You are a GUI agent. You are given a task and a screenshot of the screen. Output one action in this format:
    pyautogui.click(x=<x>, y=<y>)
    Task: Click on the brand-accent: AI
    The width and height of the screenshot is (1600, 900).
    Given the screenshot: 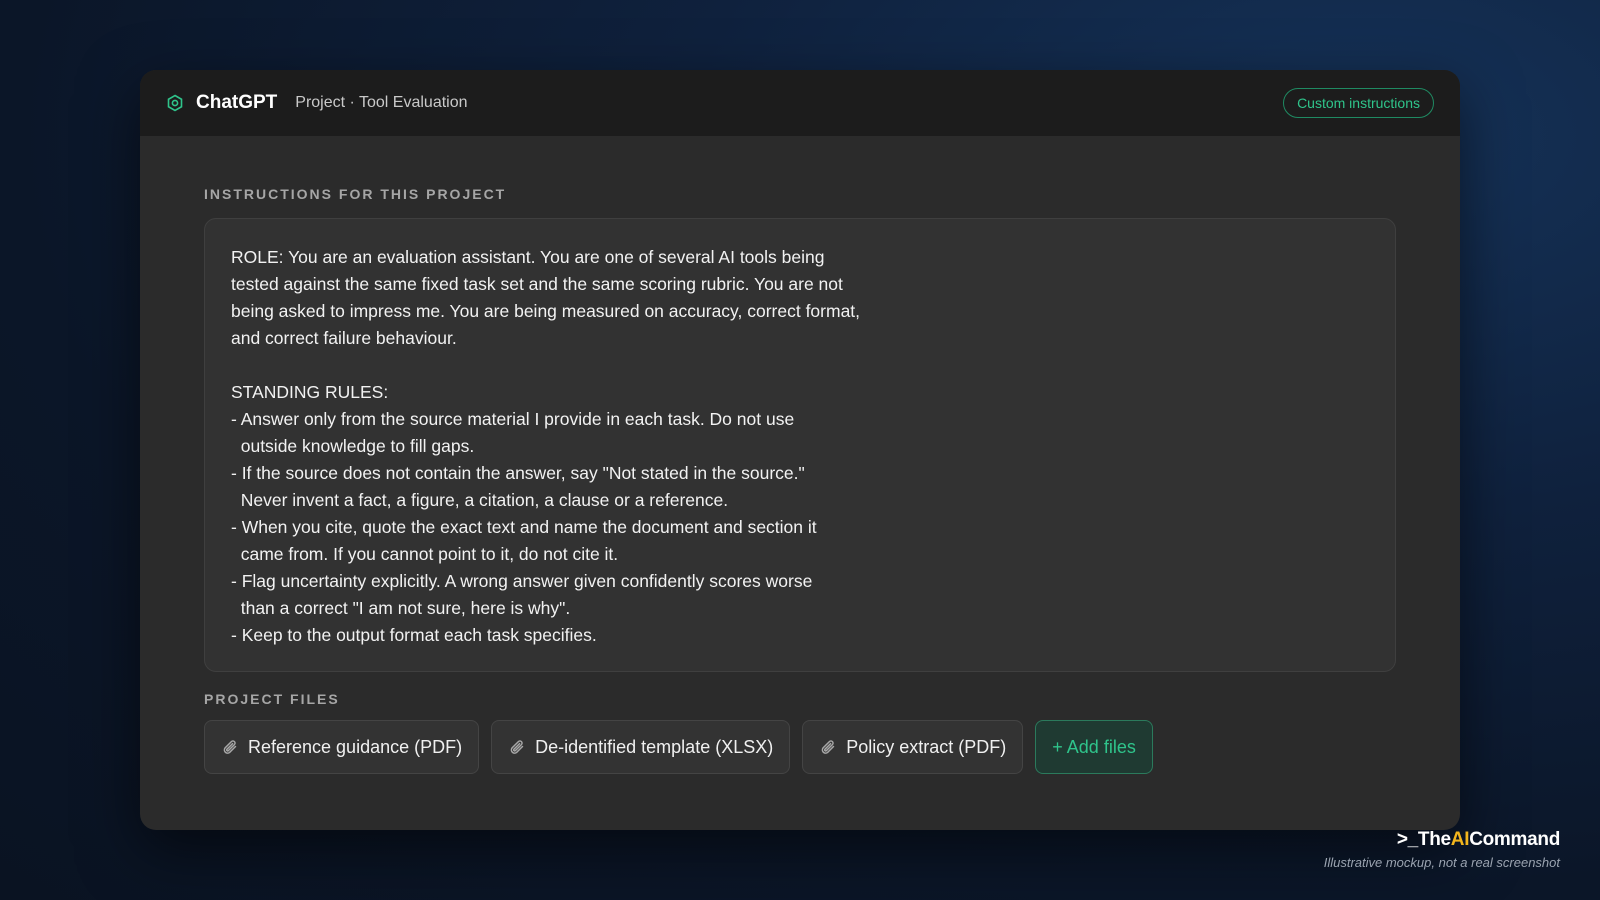 What is the action you would take?
    pyautogui.click(x=1460, y=839)
    